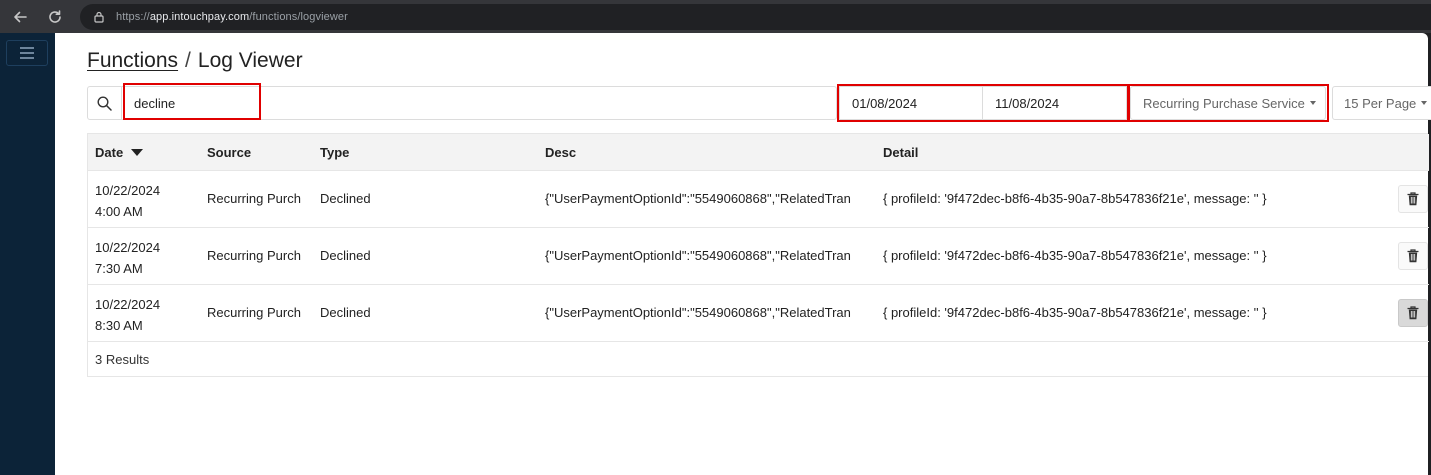 This screenshot has height=475, width=1431. Describe the element at coordinates (55, 17) in the screenshot. I see `reload-icon` at that location.